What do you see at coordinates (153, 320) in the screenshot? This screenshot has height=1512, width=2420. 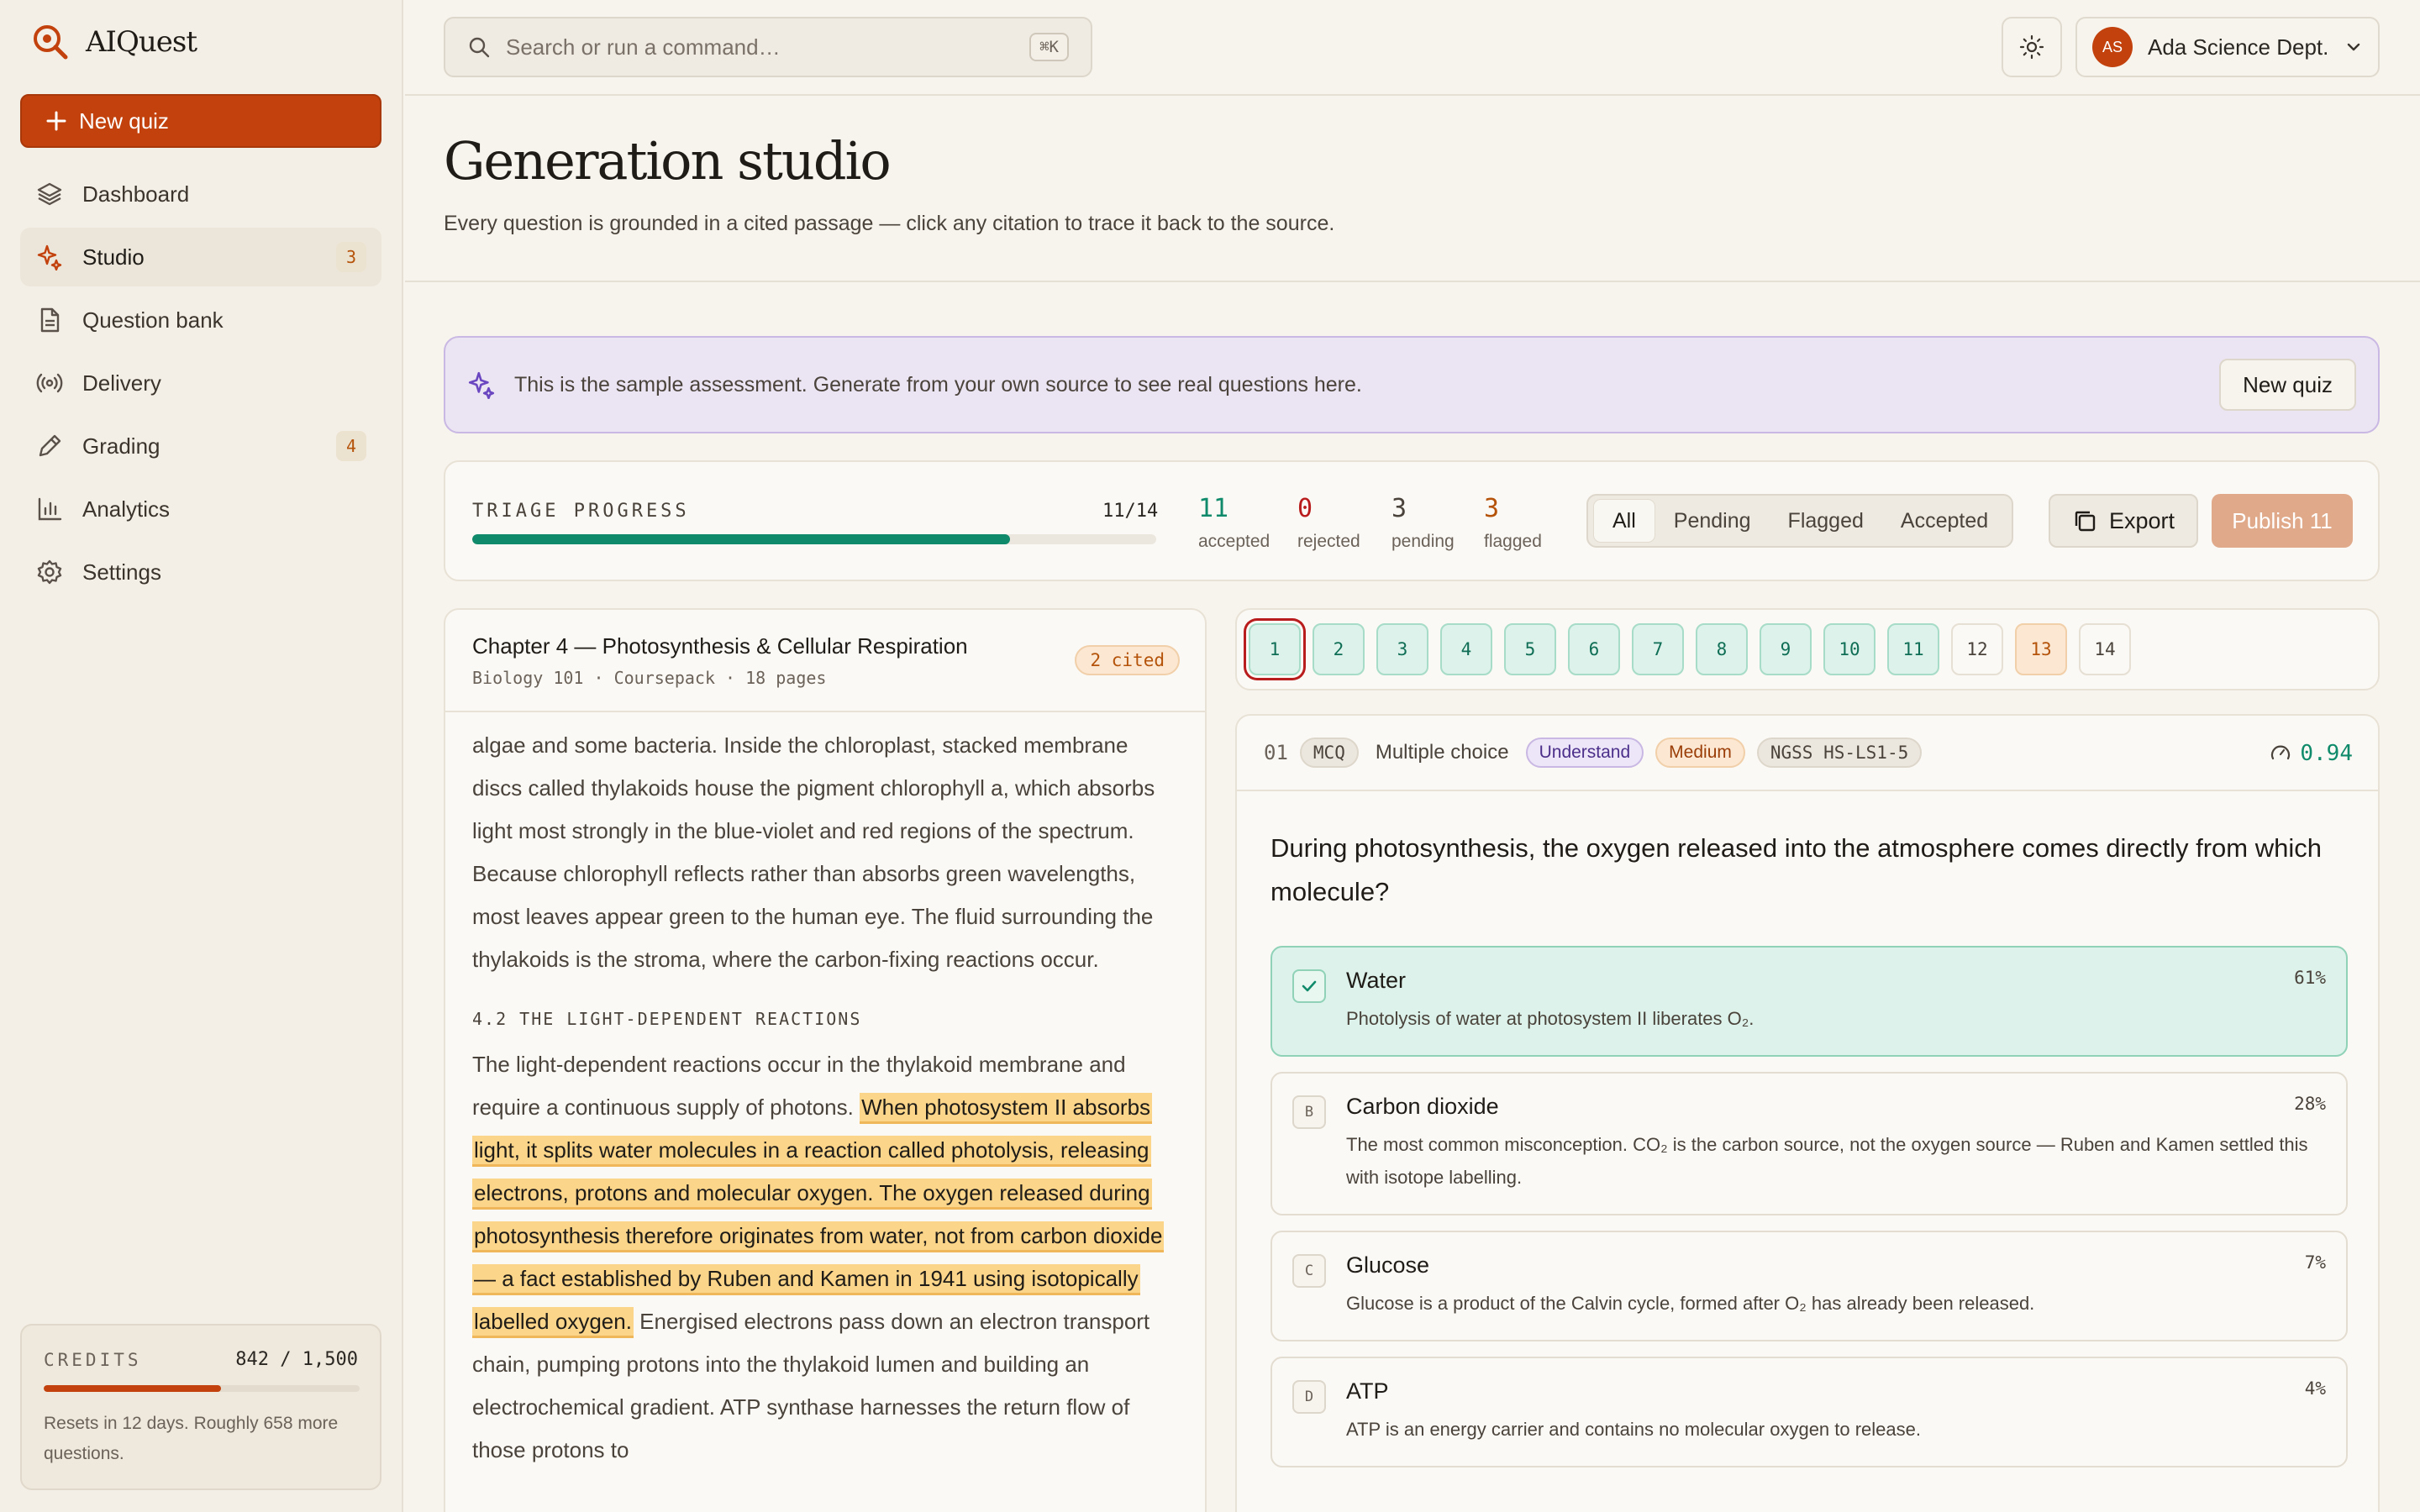 I see `sidebar-item-label: Question bank` at bounding box center [153, 320].